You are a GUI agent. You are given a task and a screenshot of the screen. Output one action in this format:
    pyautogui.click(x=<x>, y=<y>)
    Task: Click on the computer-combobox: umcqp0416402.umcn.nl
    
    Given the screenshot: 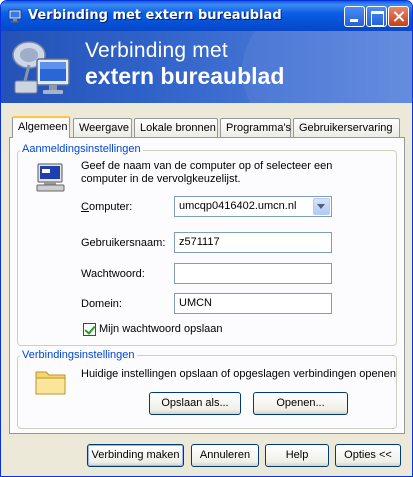 What is the action you would take?
    pyautogui.click(x=253, y=206)
    